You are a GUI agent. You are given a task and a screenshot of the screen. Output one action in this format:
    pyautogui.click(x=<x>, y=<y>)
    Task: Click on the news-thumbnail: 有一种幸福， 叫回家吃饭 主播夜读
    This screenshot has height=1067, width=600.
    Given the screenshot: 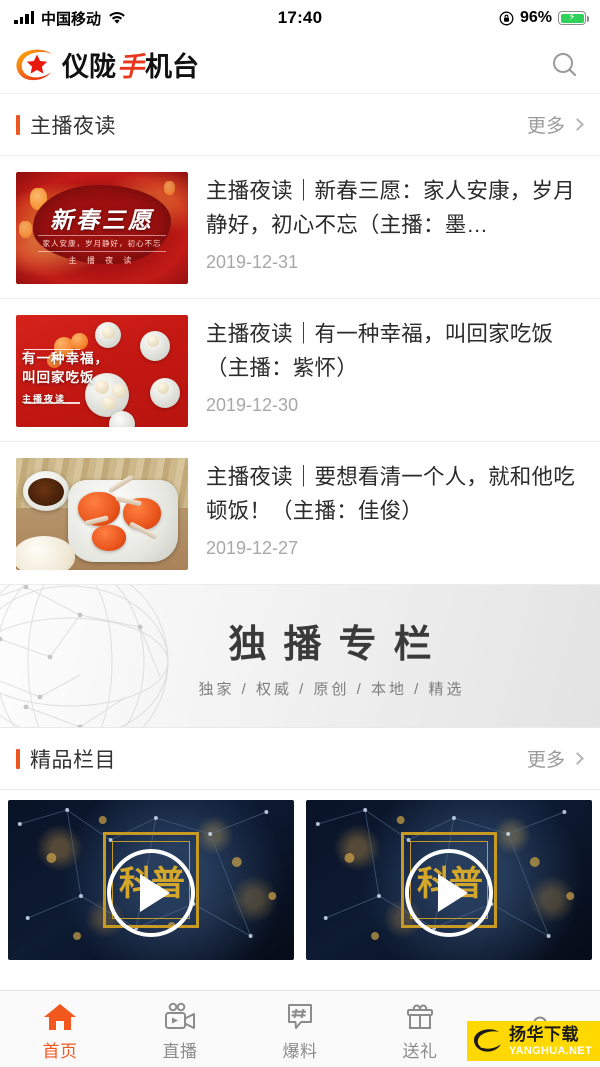 What is the action you would take?
    pyautogui.click(x=102, y=371)
    